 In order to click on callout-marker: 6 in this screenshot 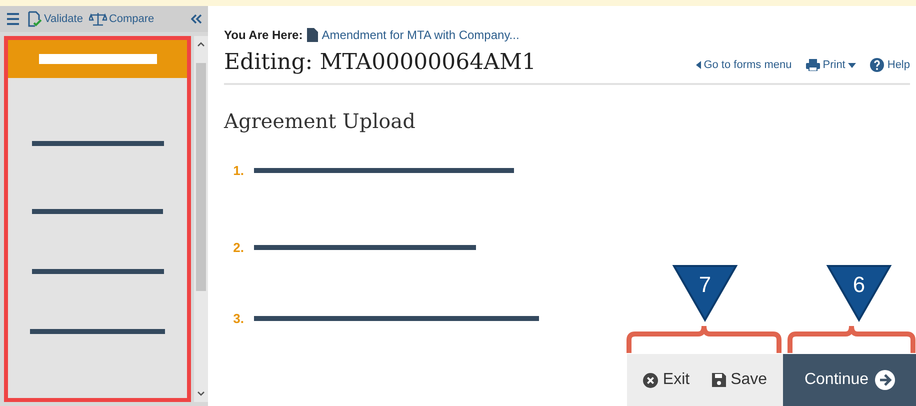, I will do `click(859, 293)`.